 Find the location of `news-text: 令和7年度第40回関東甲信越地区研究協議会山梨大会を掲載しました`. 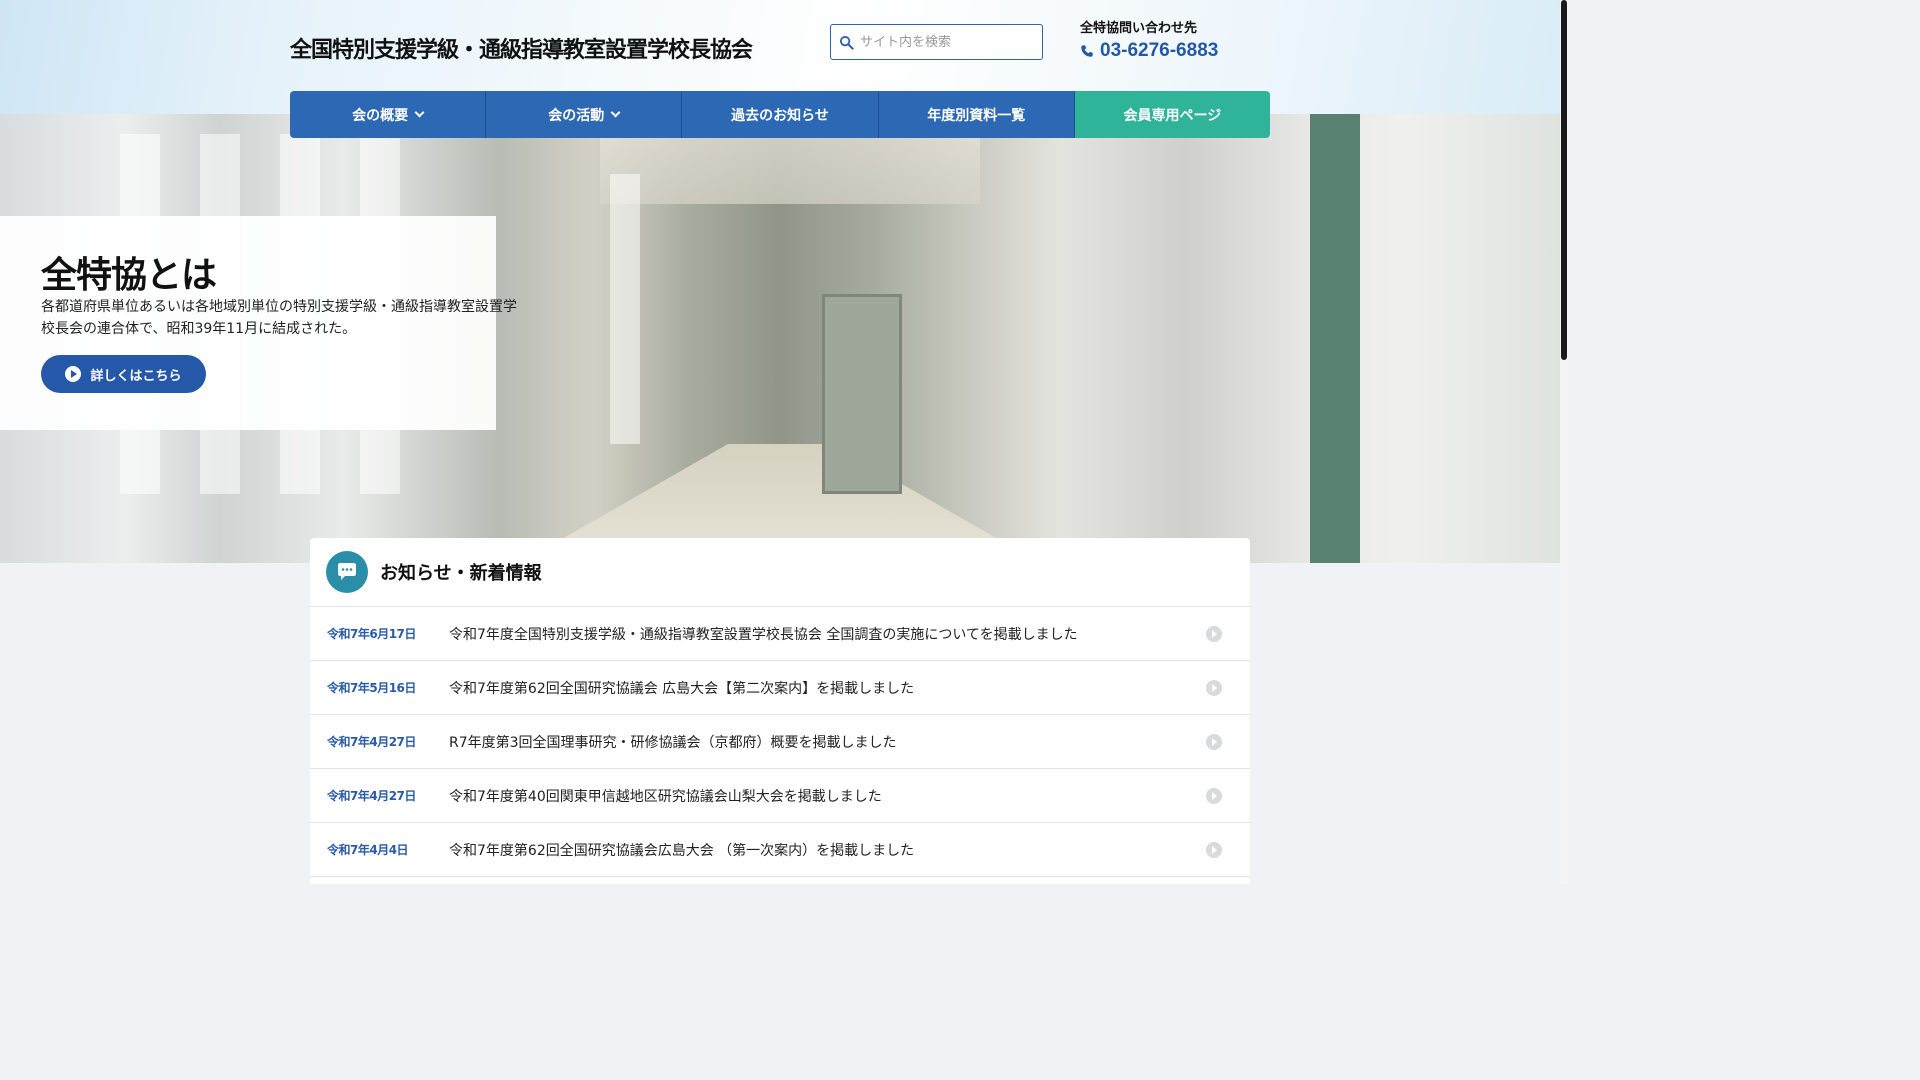

news-text: 令和7年度第40回関東甲信越地区研究協議会山梨大会を掲載しました is located at coordinates (665, 796).